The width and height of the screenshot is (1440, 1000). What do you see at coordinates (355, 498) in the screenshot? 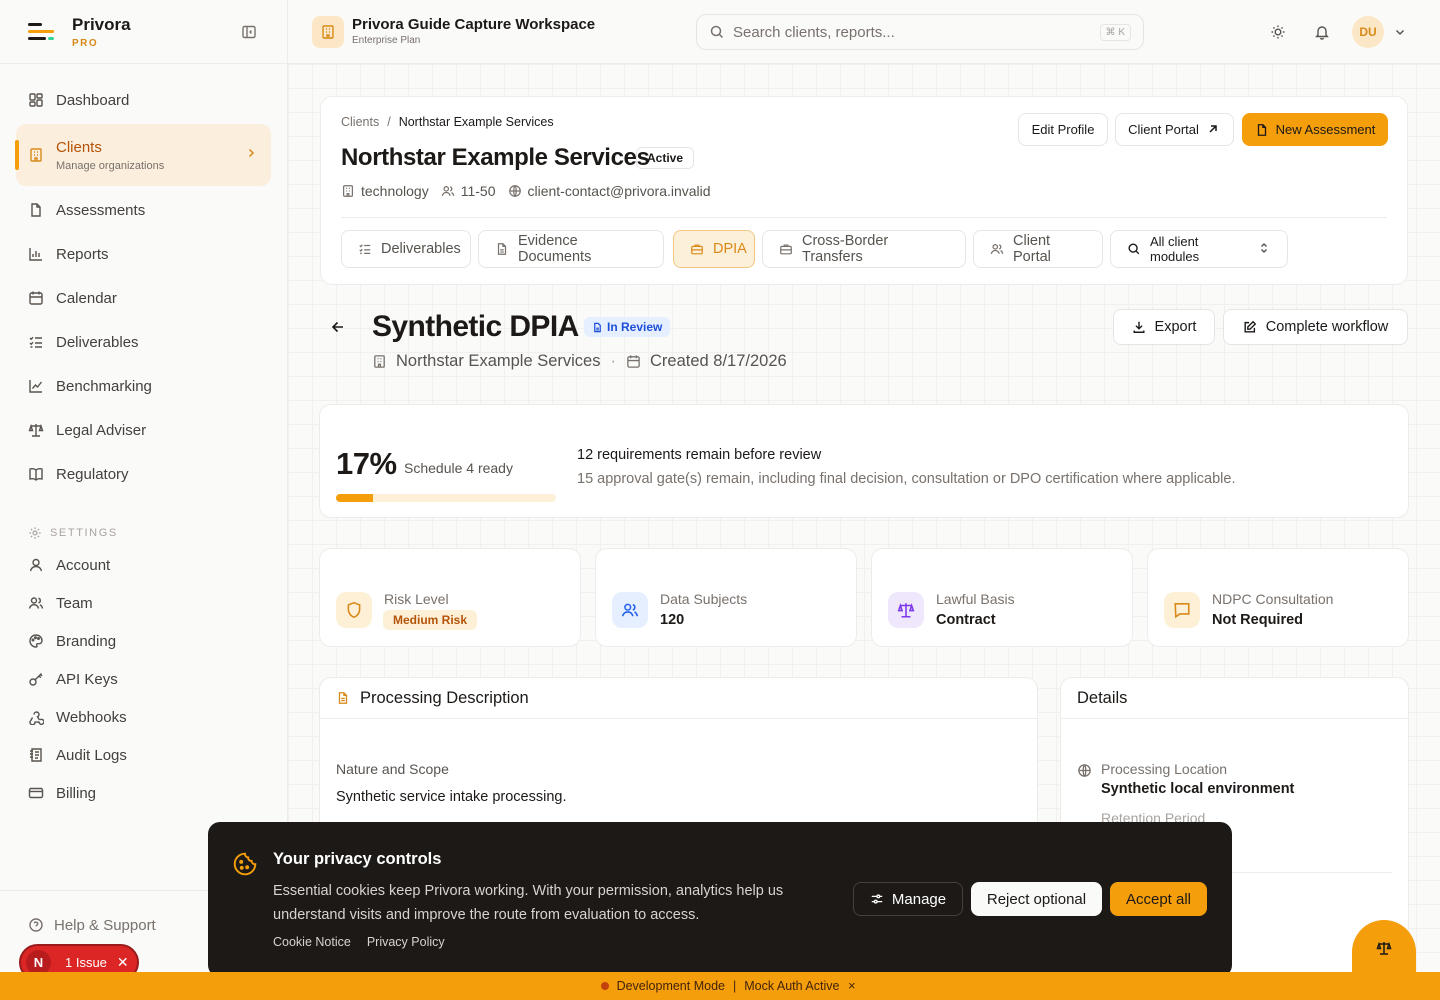
I see `progress-bar-fill` at bounding box center [355, 498].